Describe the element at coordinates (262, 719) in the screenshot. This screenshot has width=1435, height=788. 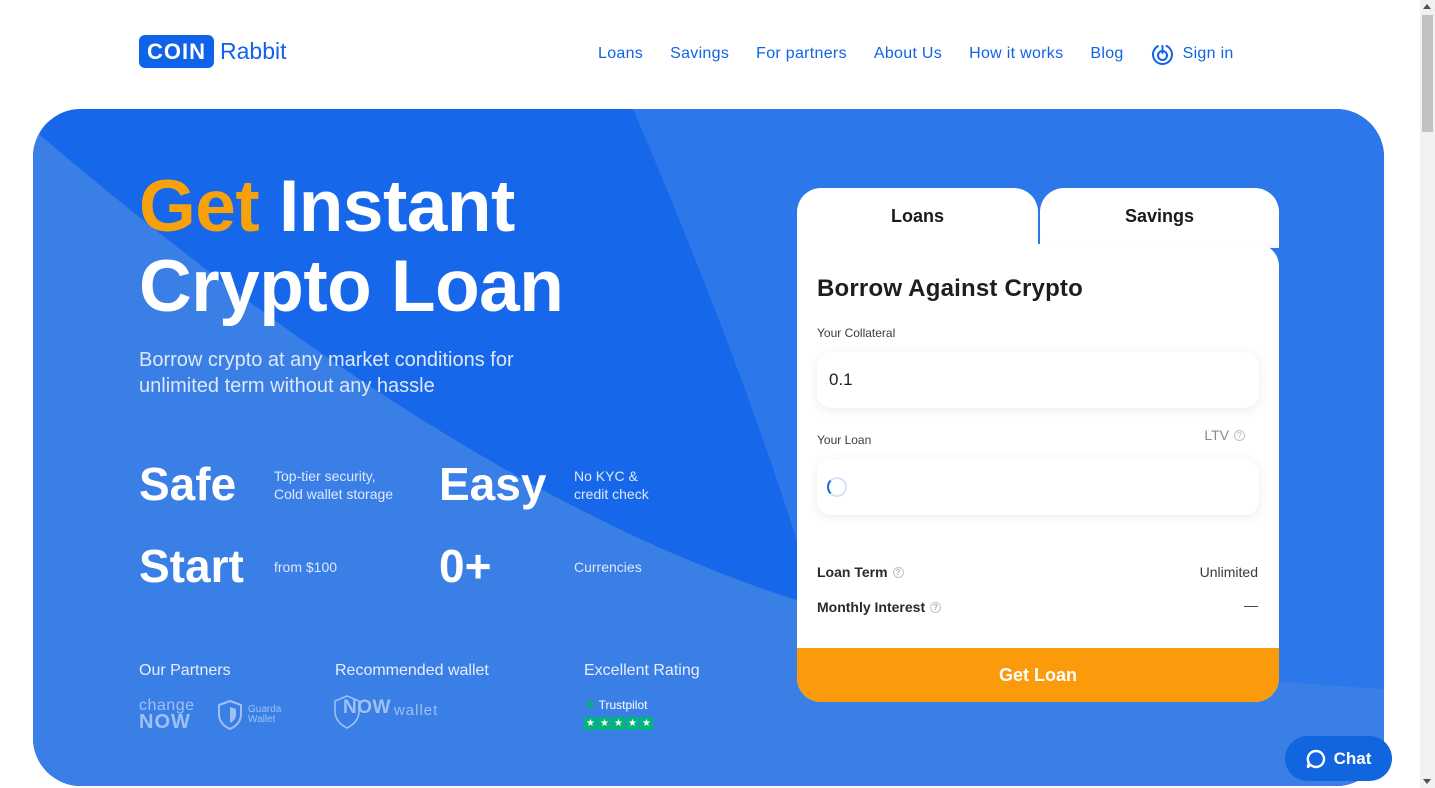
I see `guarda-line2: Wallet` at that location.